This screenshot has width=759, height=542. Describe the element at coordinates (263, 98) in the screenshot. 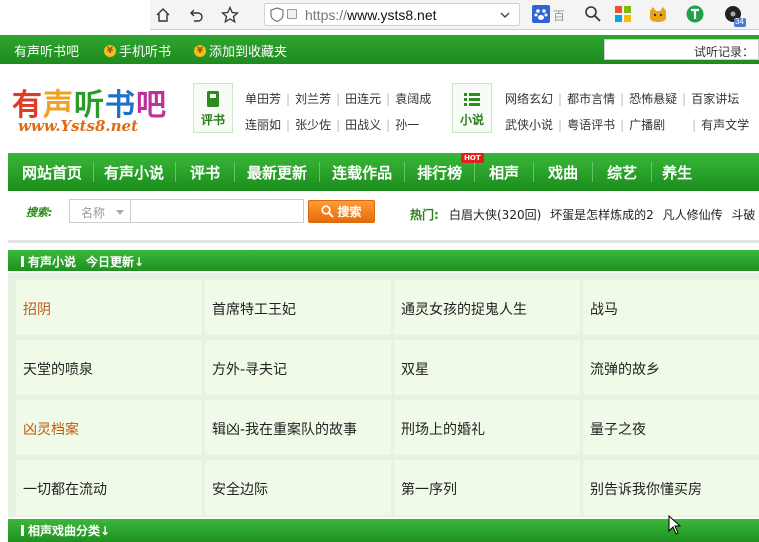

I see `header-link: 单田芳` at that location.